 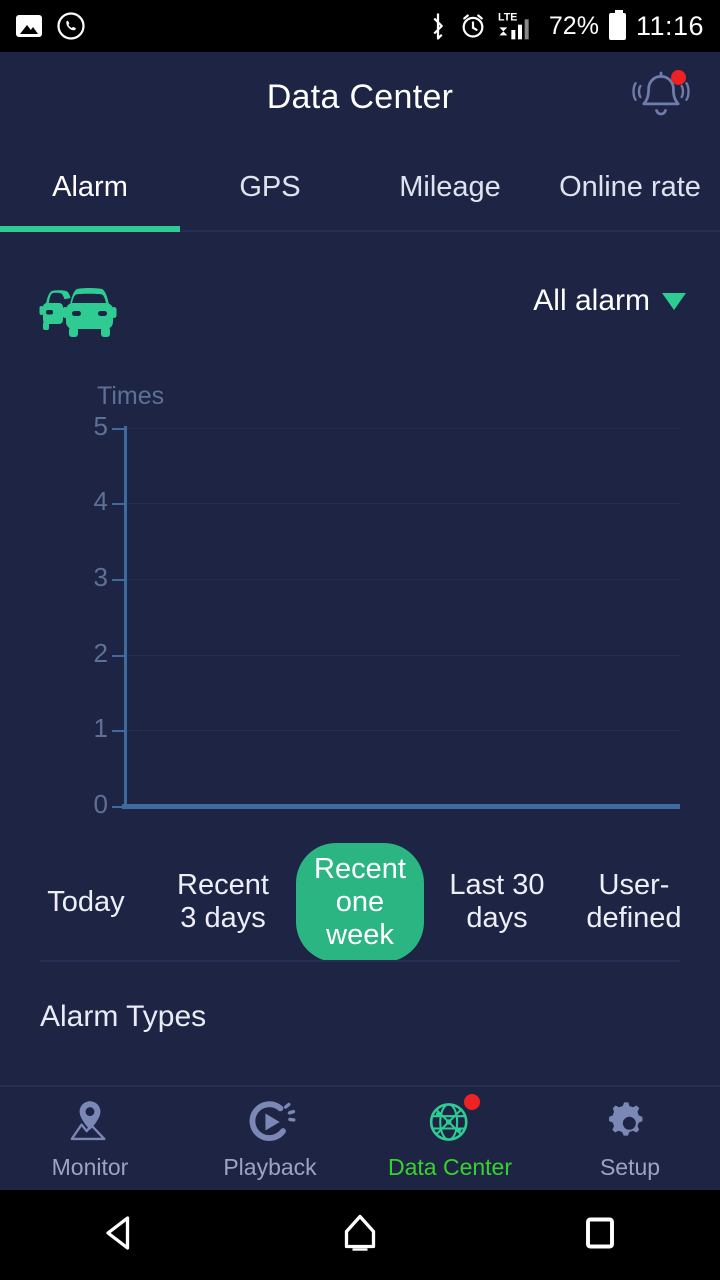 What do you see at coordinates (51, 26) in the screenshot?
I see `status-bar-left-icons` at bounding box center [51, 26].